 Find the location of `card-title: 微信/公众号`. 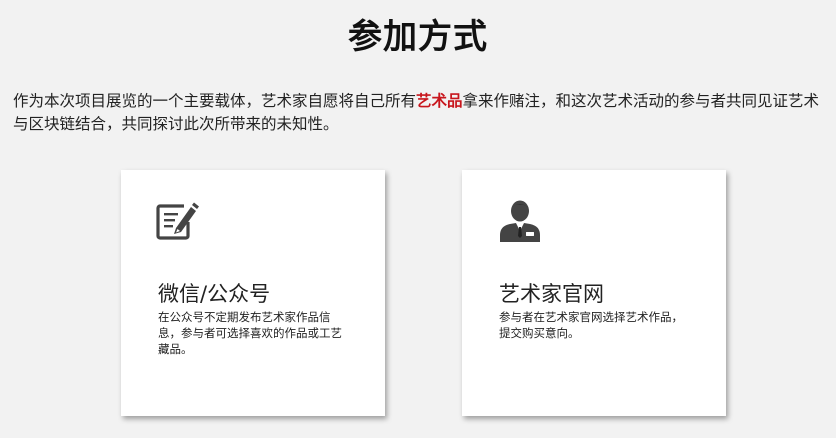

card-title: 微信/公众号 is located at coordinates (214, 294).